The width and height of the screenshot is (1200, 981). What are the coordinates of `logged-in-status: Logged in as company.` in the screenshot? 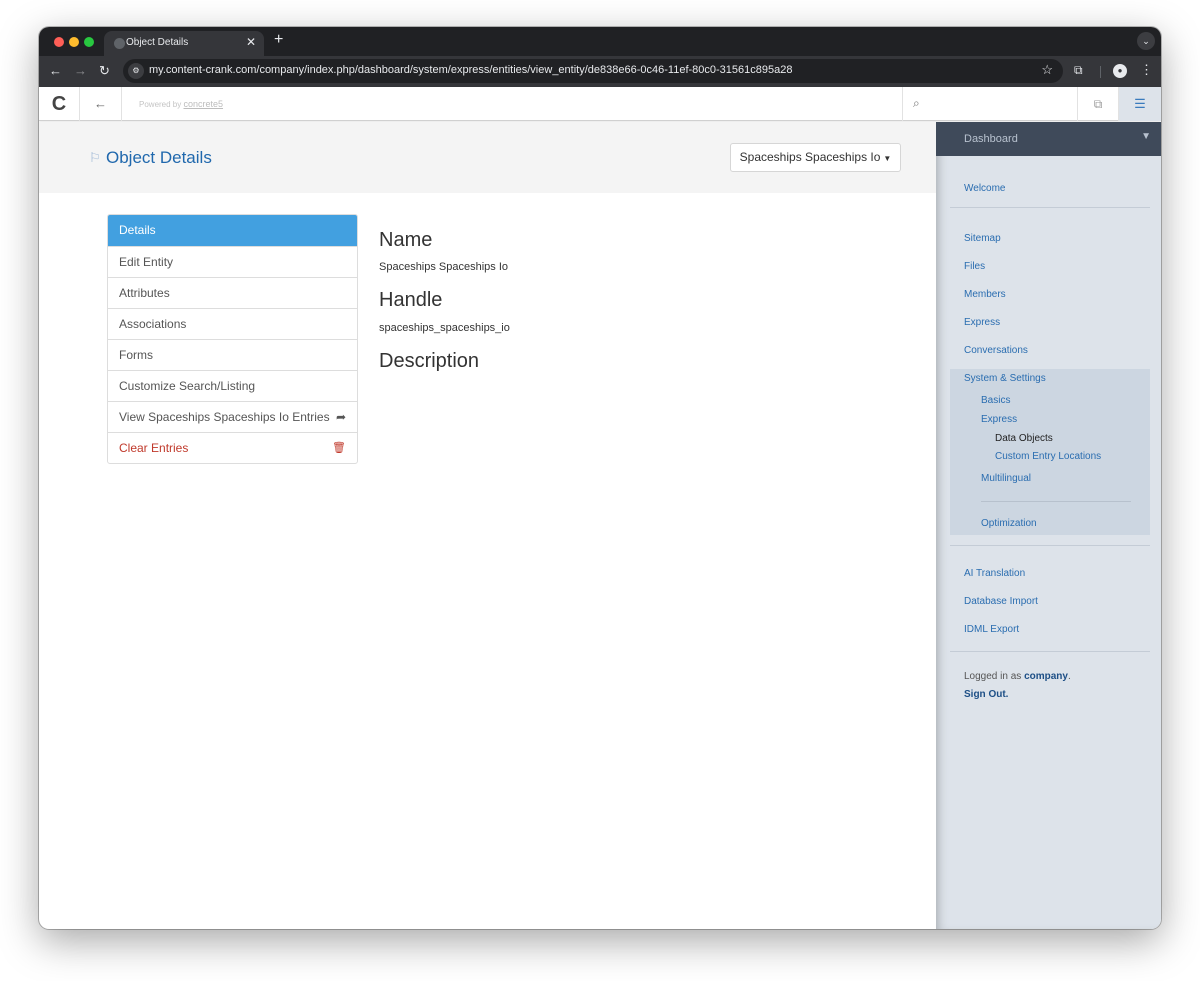 It's located at (1017, 676).